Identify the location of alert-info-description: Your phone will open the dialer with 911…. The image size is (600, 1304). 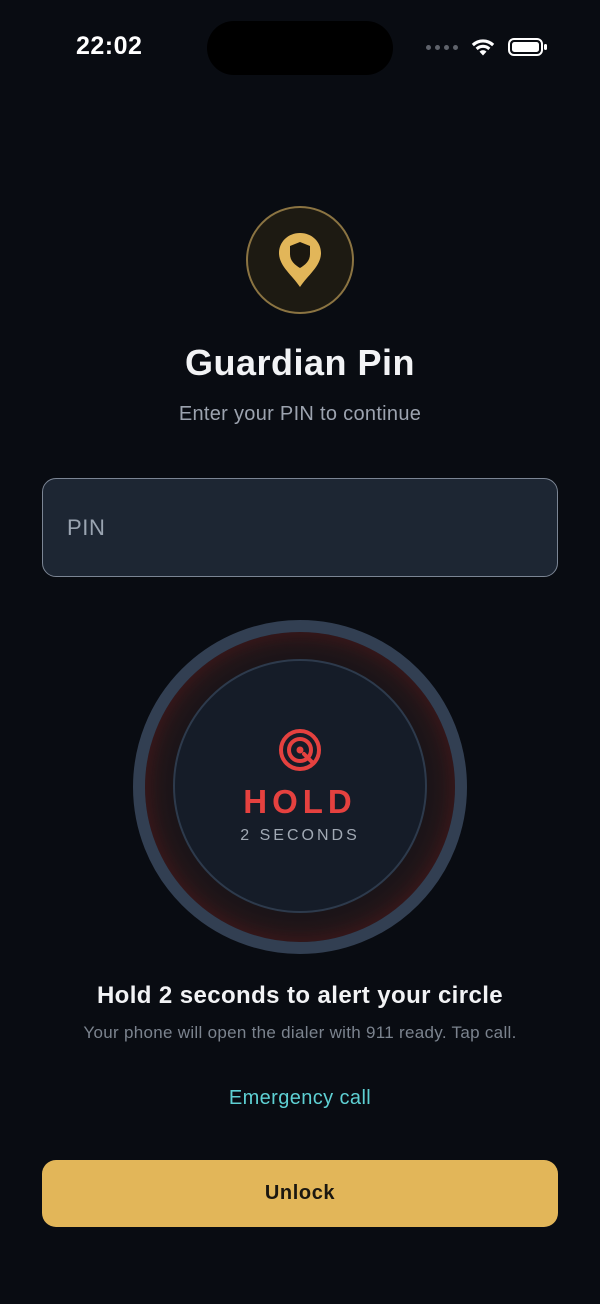
(300, 1032).